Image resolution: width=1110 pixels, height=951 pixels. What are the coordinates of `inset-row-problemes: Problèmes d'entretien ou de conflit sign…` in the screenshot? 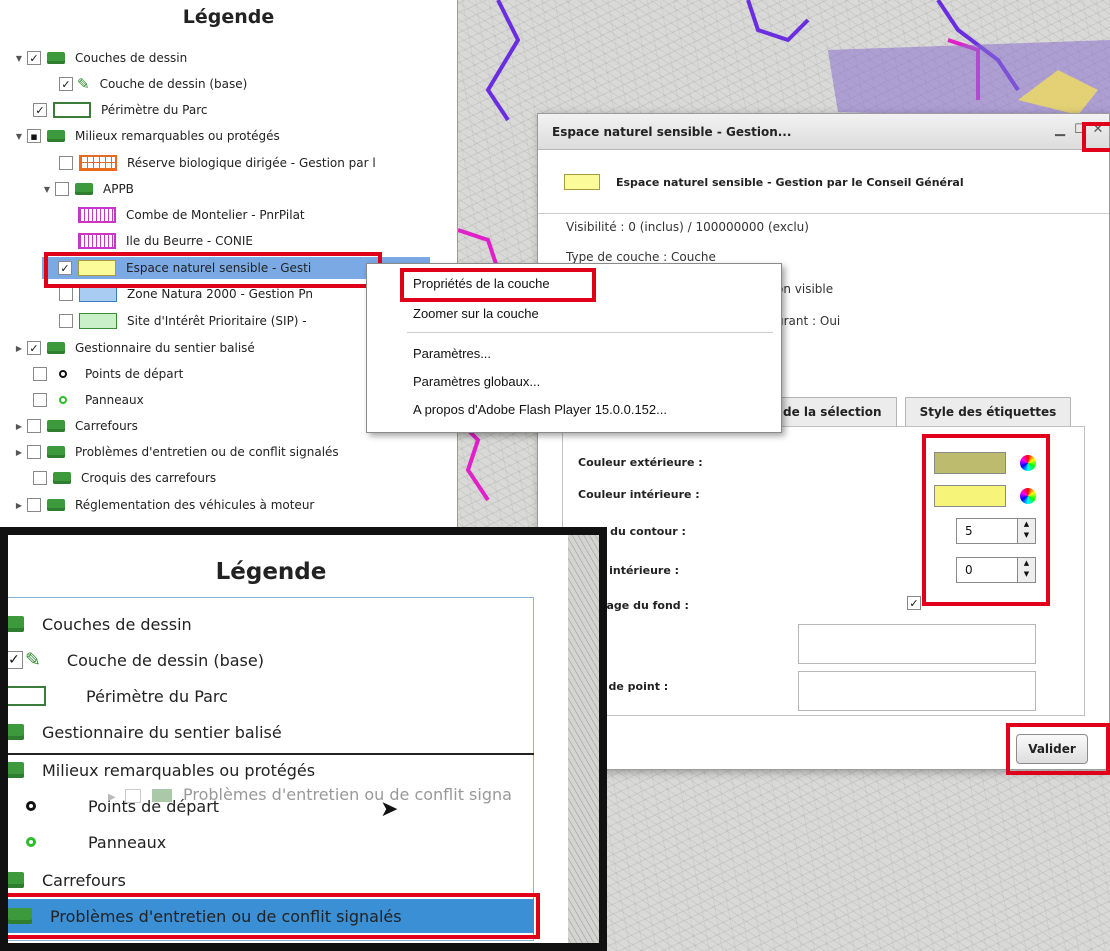 It's located at (271, 916).